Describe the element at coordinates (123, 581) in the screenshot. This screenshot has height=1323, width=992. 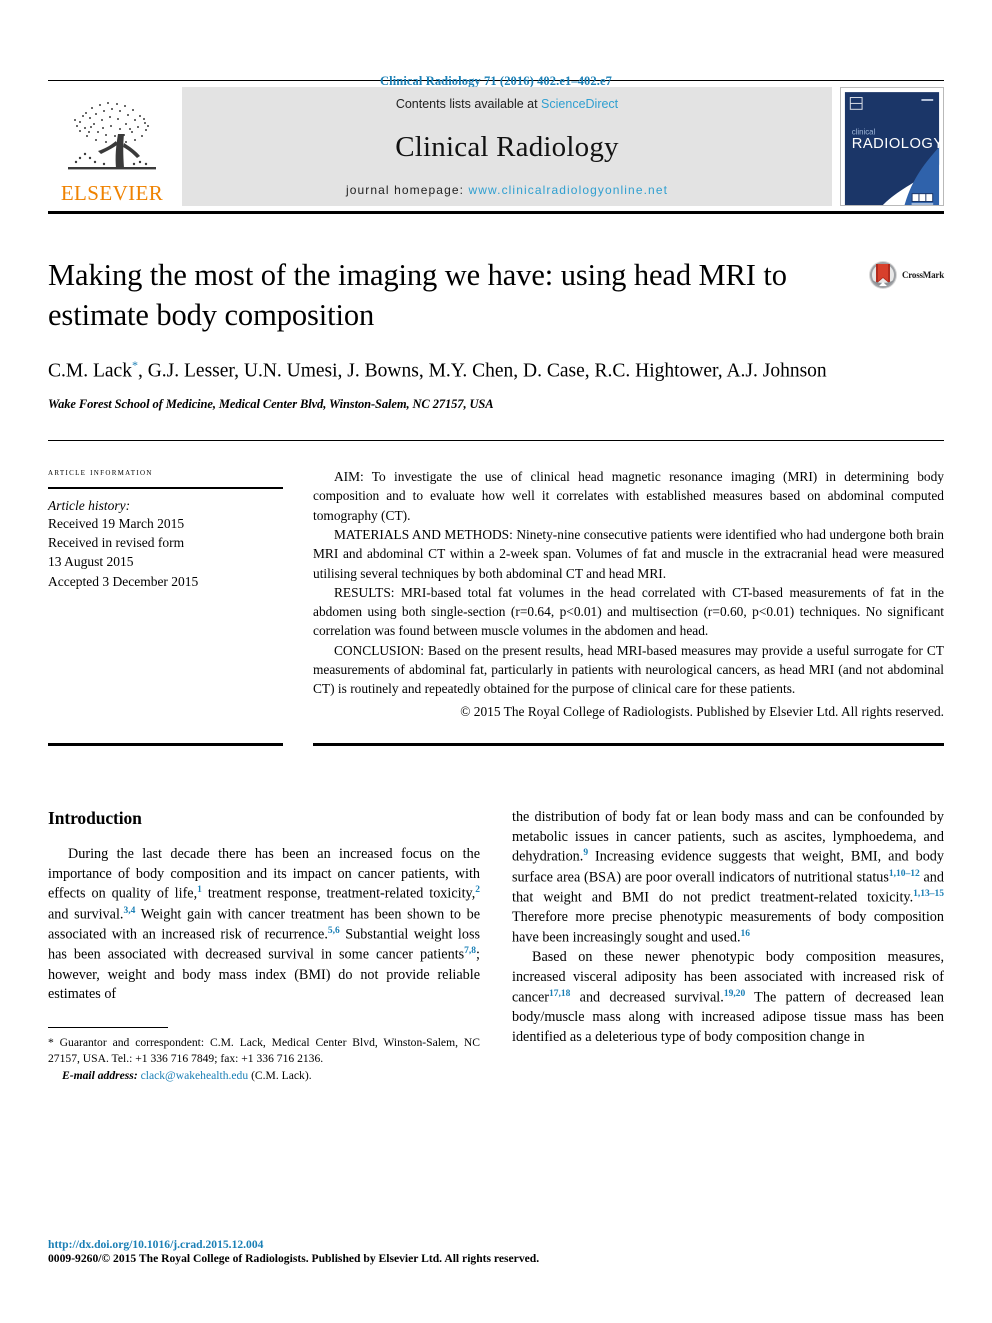
I see `article-history-line: Accepted 3 December 2015` at that location.